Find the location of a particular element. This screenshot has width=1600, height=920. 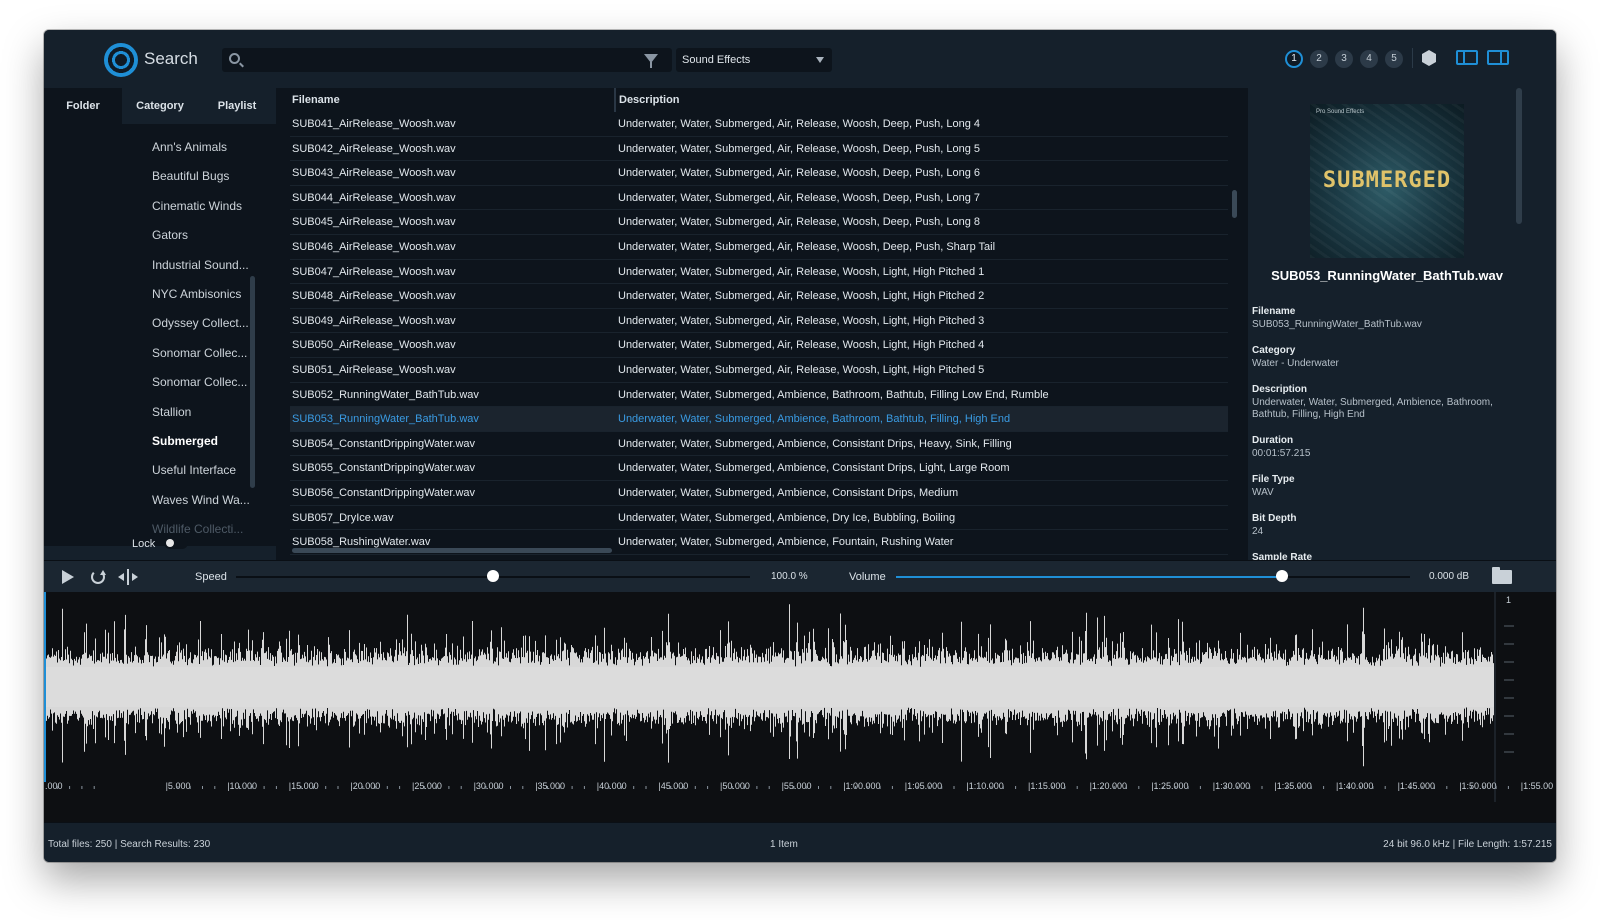

folder-item: Gators is located at coordinates (170, 235).